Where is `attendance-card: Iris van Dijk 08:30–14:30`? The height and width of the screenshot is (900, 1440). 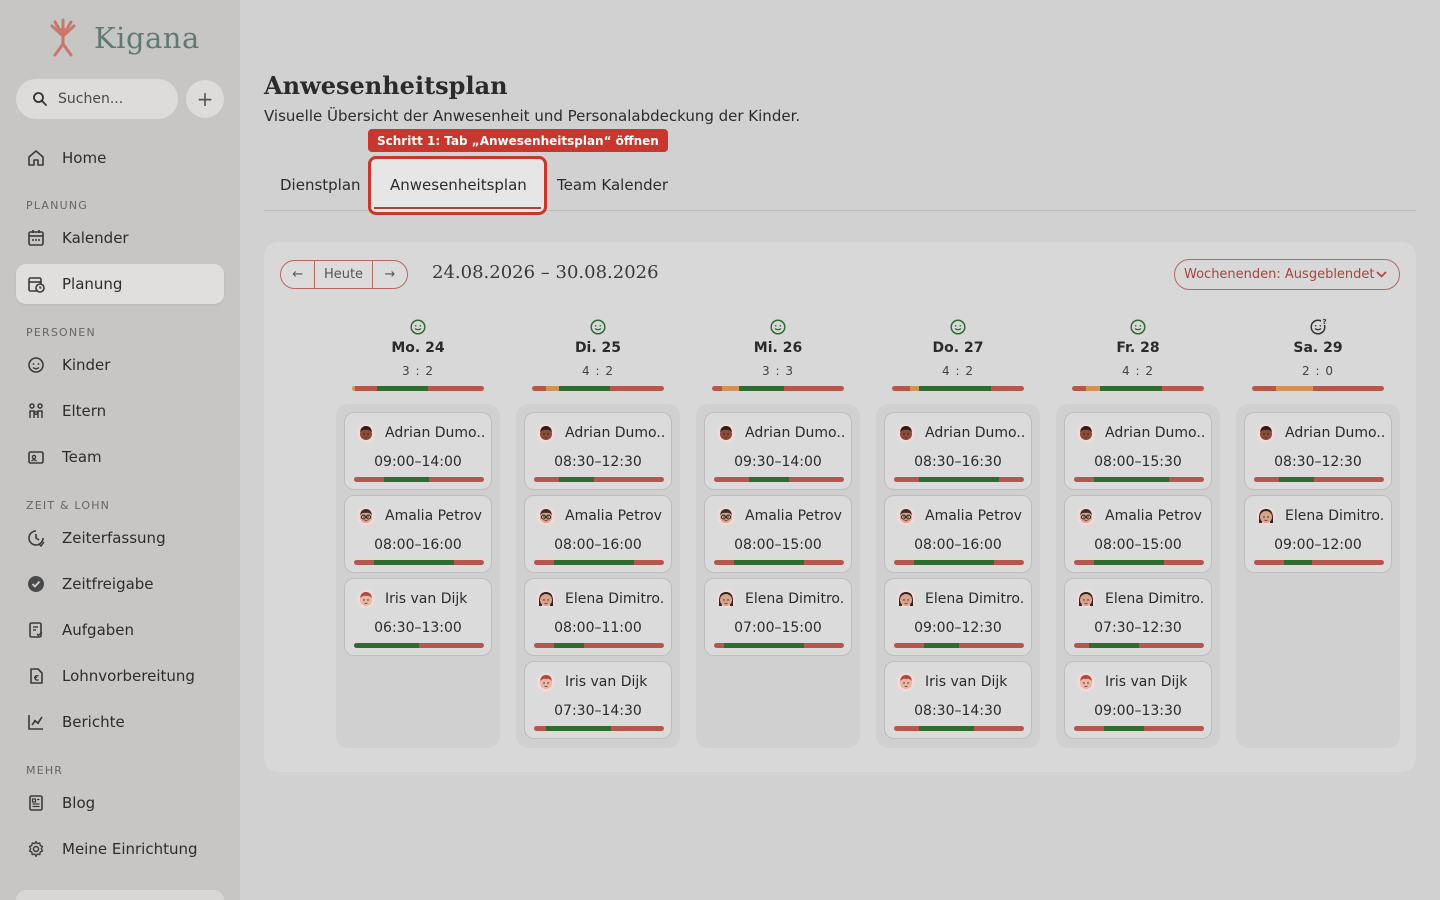 attendance-card: Iris van Dijk 08:30–14:30 is located at coordinates (958, 700).